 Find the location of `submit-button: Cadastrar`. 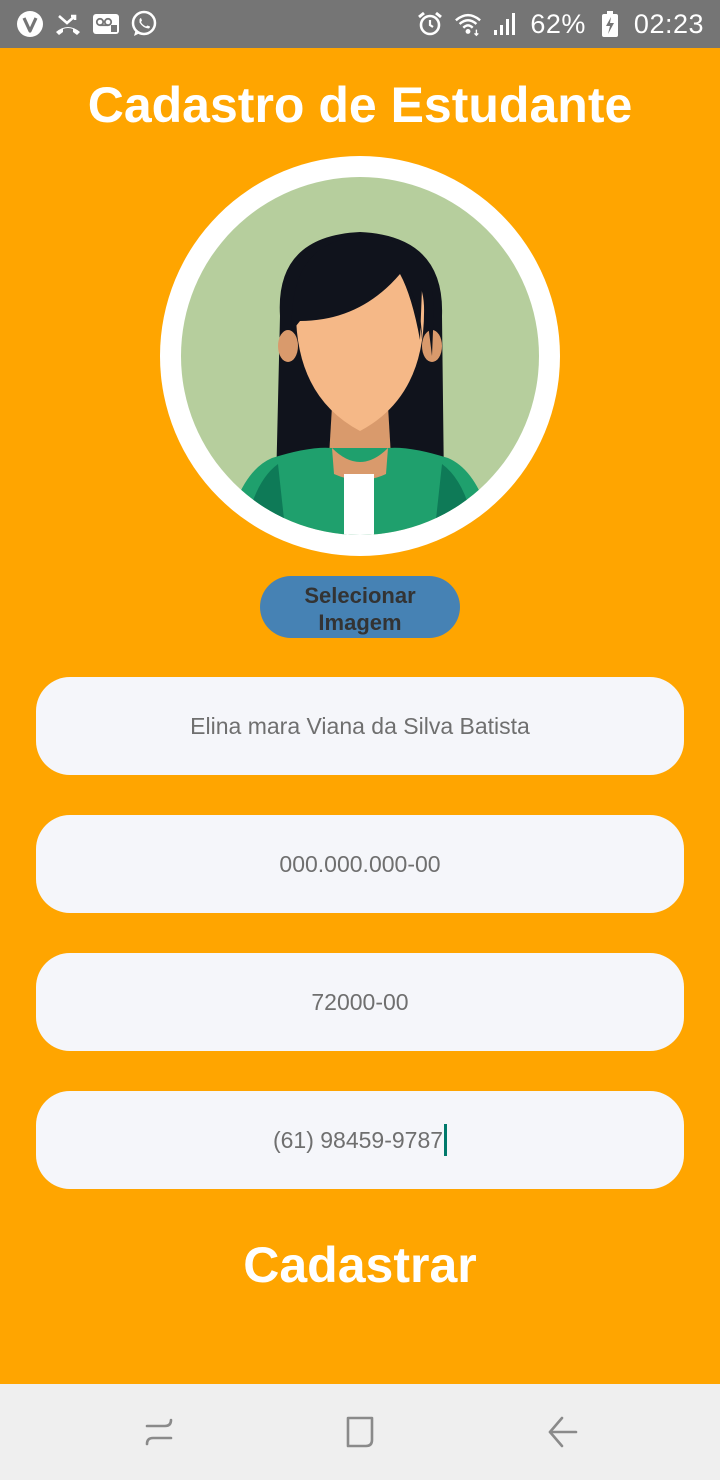

submit-button: Cadastrar is located at coordinates (360, 1265).